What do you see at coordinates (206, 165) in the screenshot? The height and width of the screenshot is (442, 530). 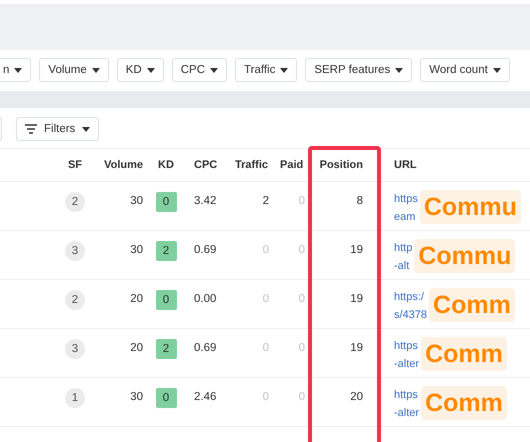 I see `column-header: CPC` at bounding box center [206, 165].